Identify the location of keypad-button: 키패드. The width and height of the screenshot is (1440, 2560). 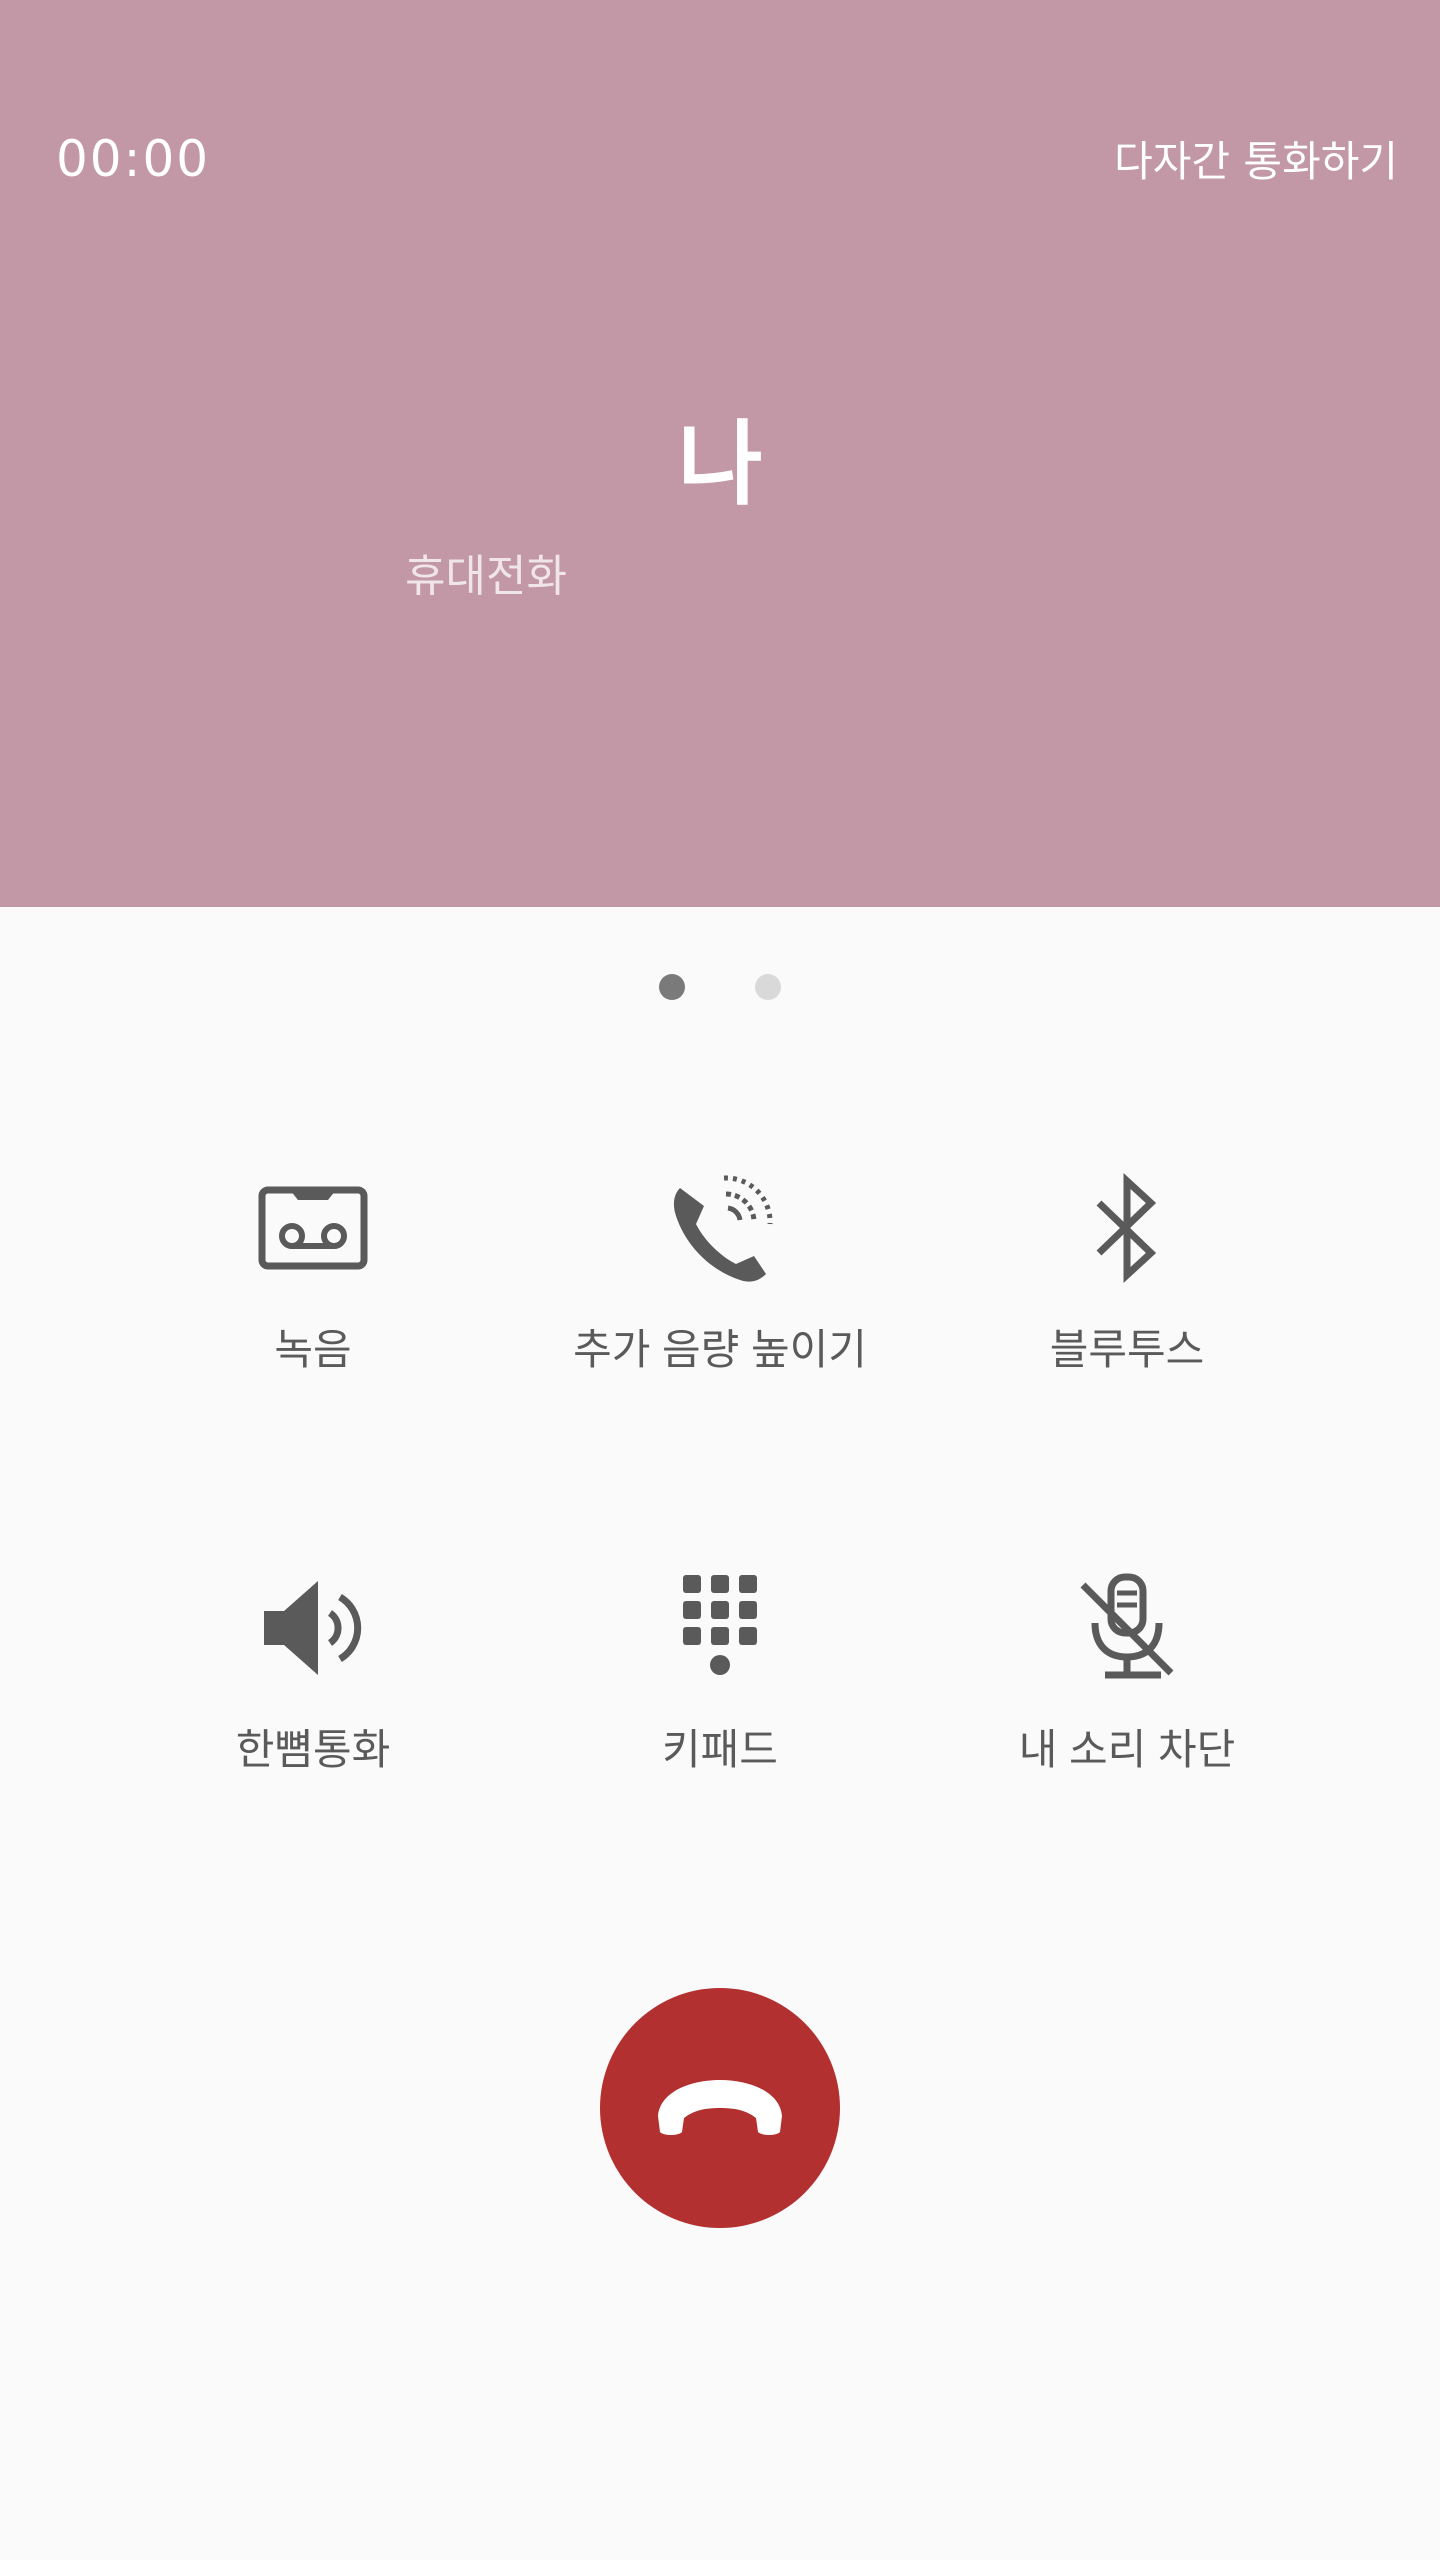
(720, 1672).